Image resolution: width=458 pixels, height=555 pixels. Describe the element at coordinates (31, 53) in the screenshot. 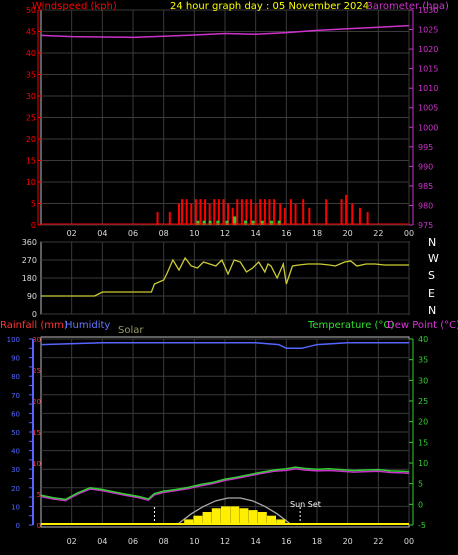

I see `wind-y-tick-label: 40` at that location.